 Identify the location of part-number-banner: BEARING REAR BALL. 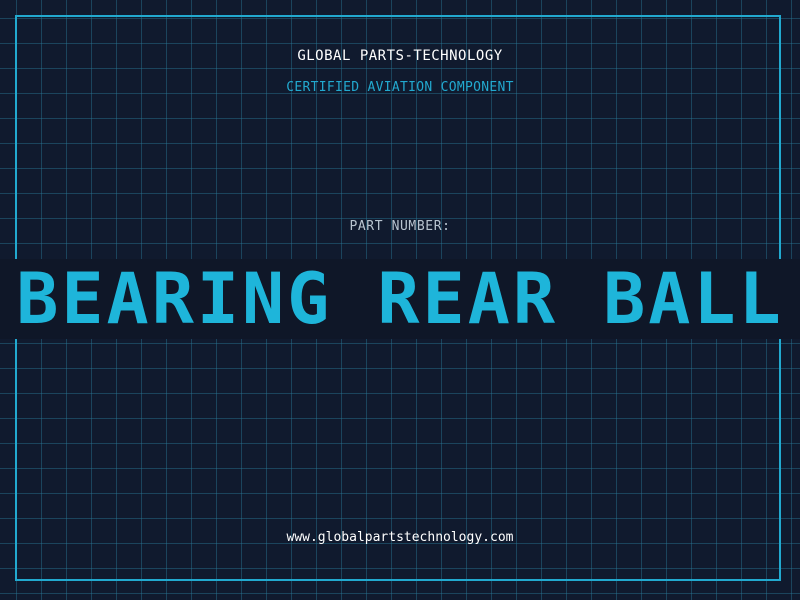
(400, 299).